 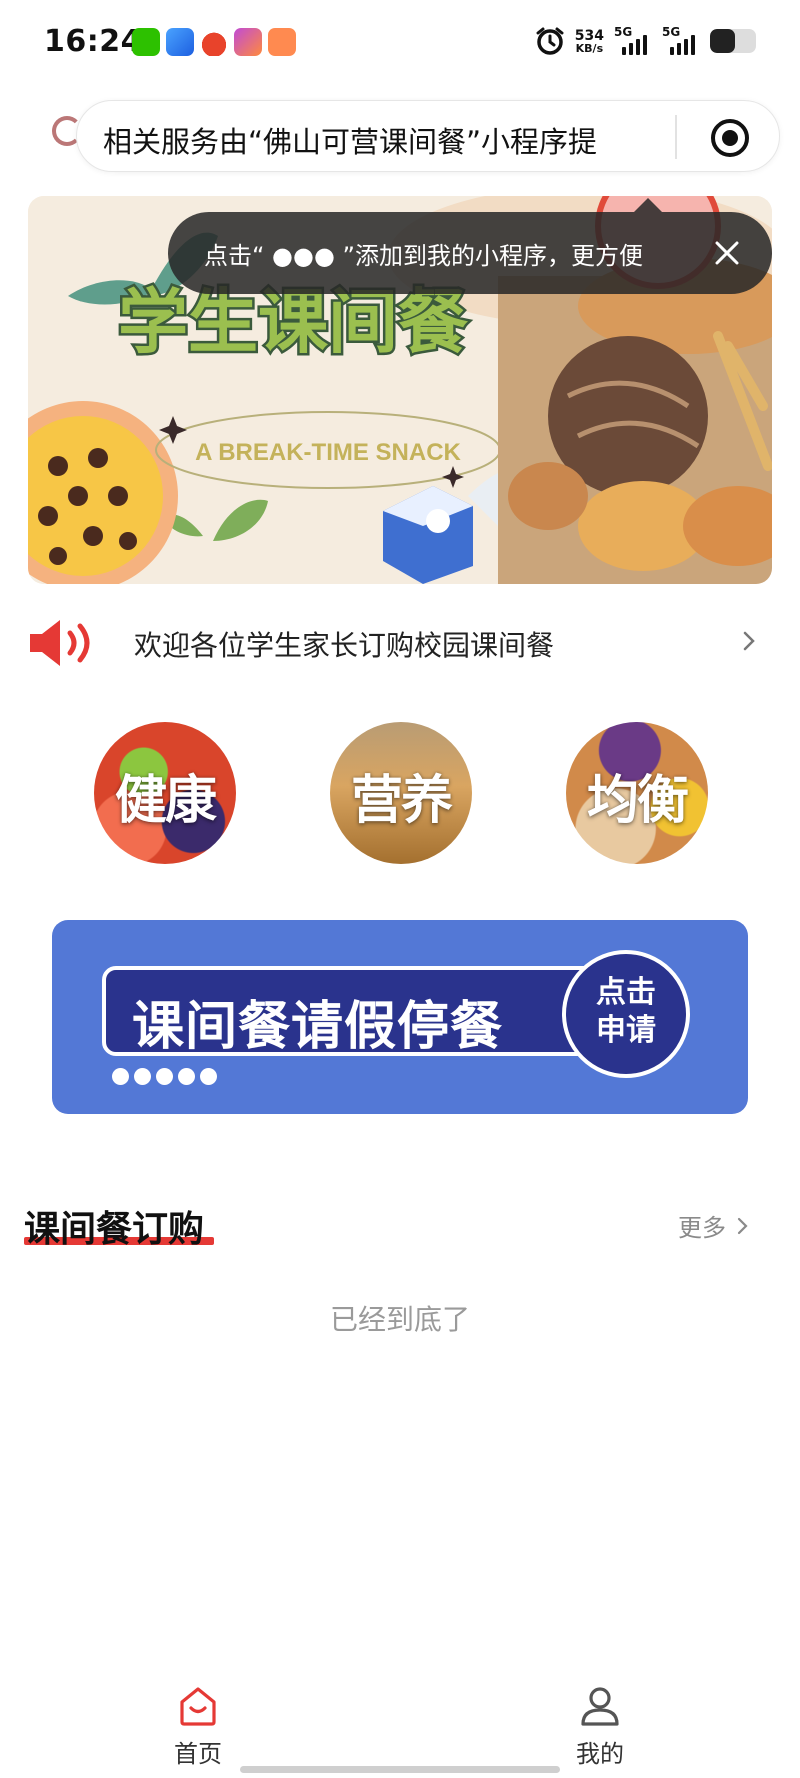 I want to click on feature-health-label: 健康, so click(x=165, y=801).